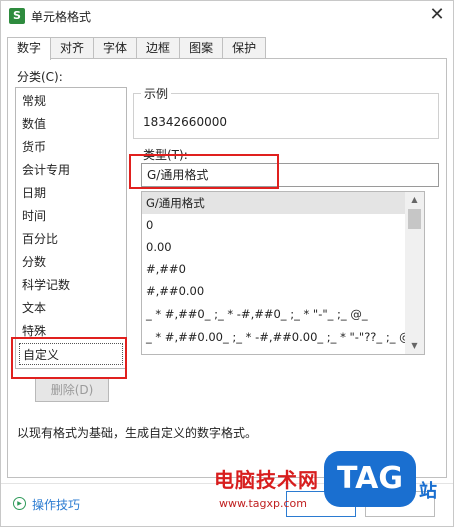 The image size is (454, 527). What do you see at coordinates (34, 124) in the screenshot?
I see `category-item-number: 数值` at bounding box center [34, 124].